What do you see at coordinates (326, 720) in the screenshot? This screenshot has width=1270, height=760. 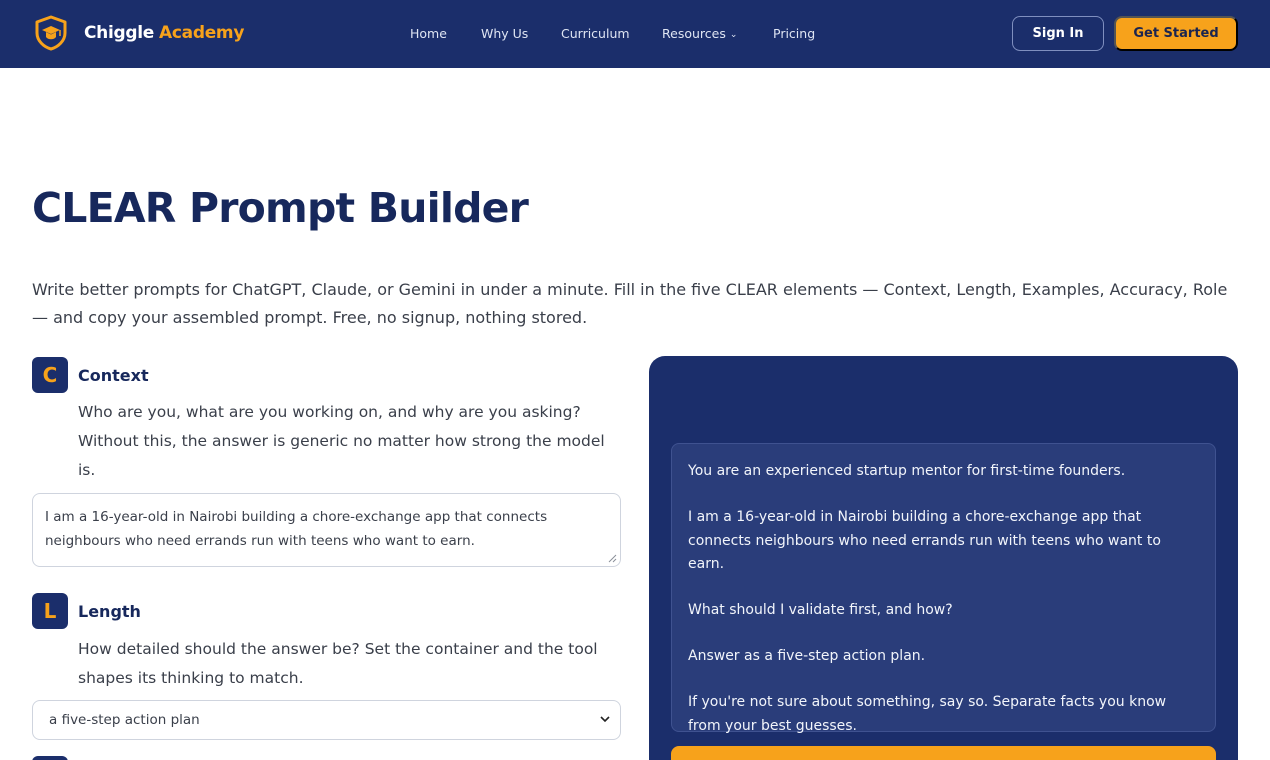 I see `length-select: a five-step action plan` at bounding box center [326, 720].